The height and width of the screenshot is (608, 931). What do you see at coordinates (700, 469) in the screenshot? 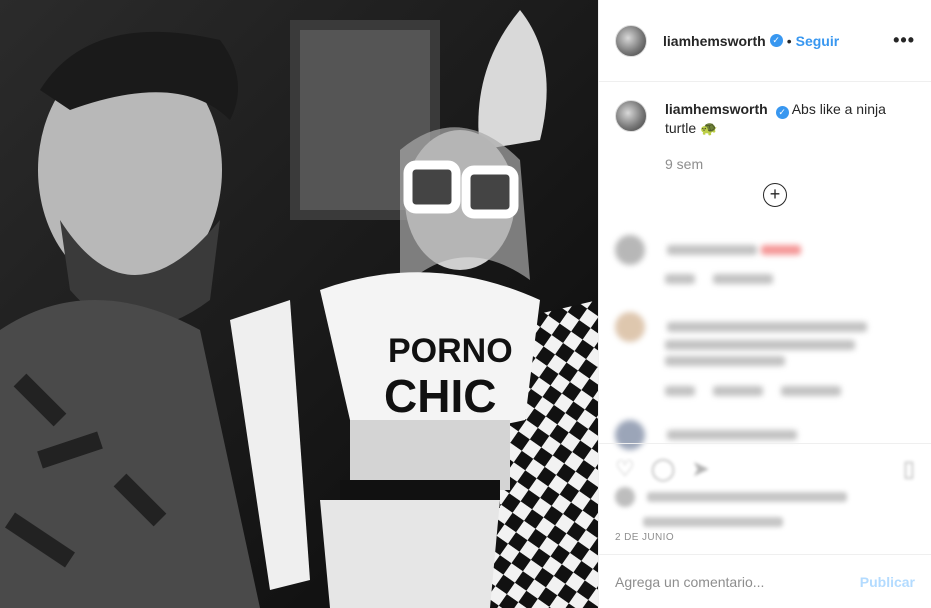
I see `share-icon: ➤` at bounding box center [700, 469].